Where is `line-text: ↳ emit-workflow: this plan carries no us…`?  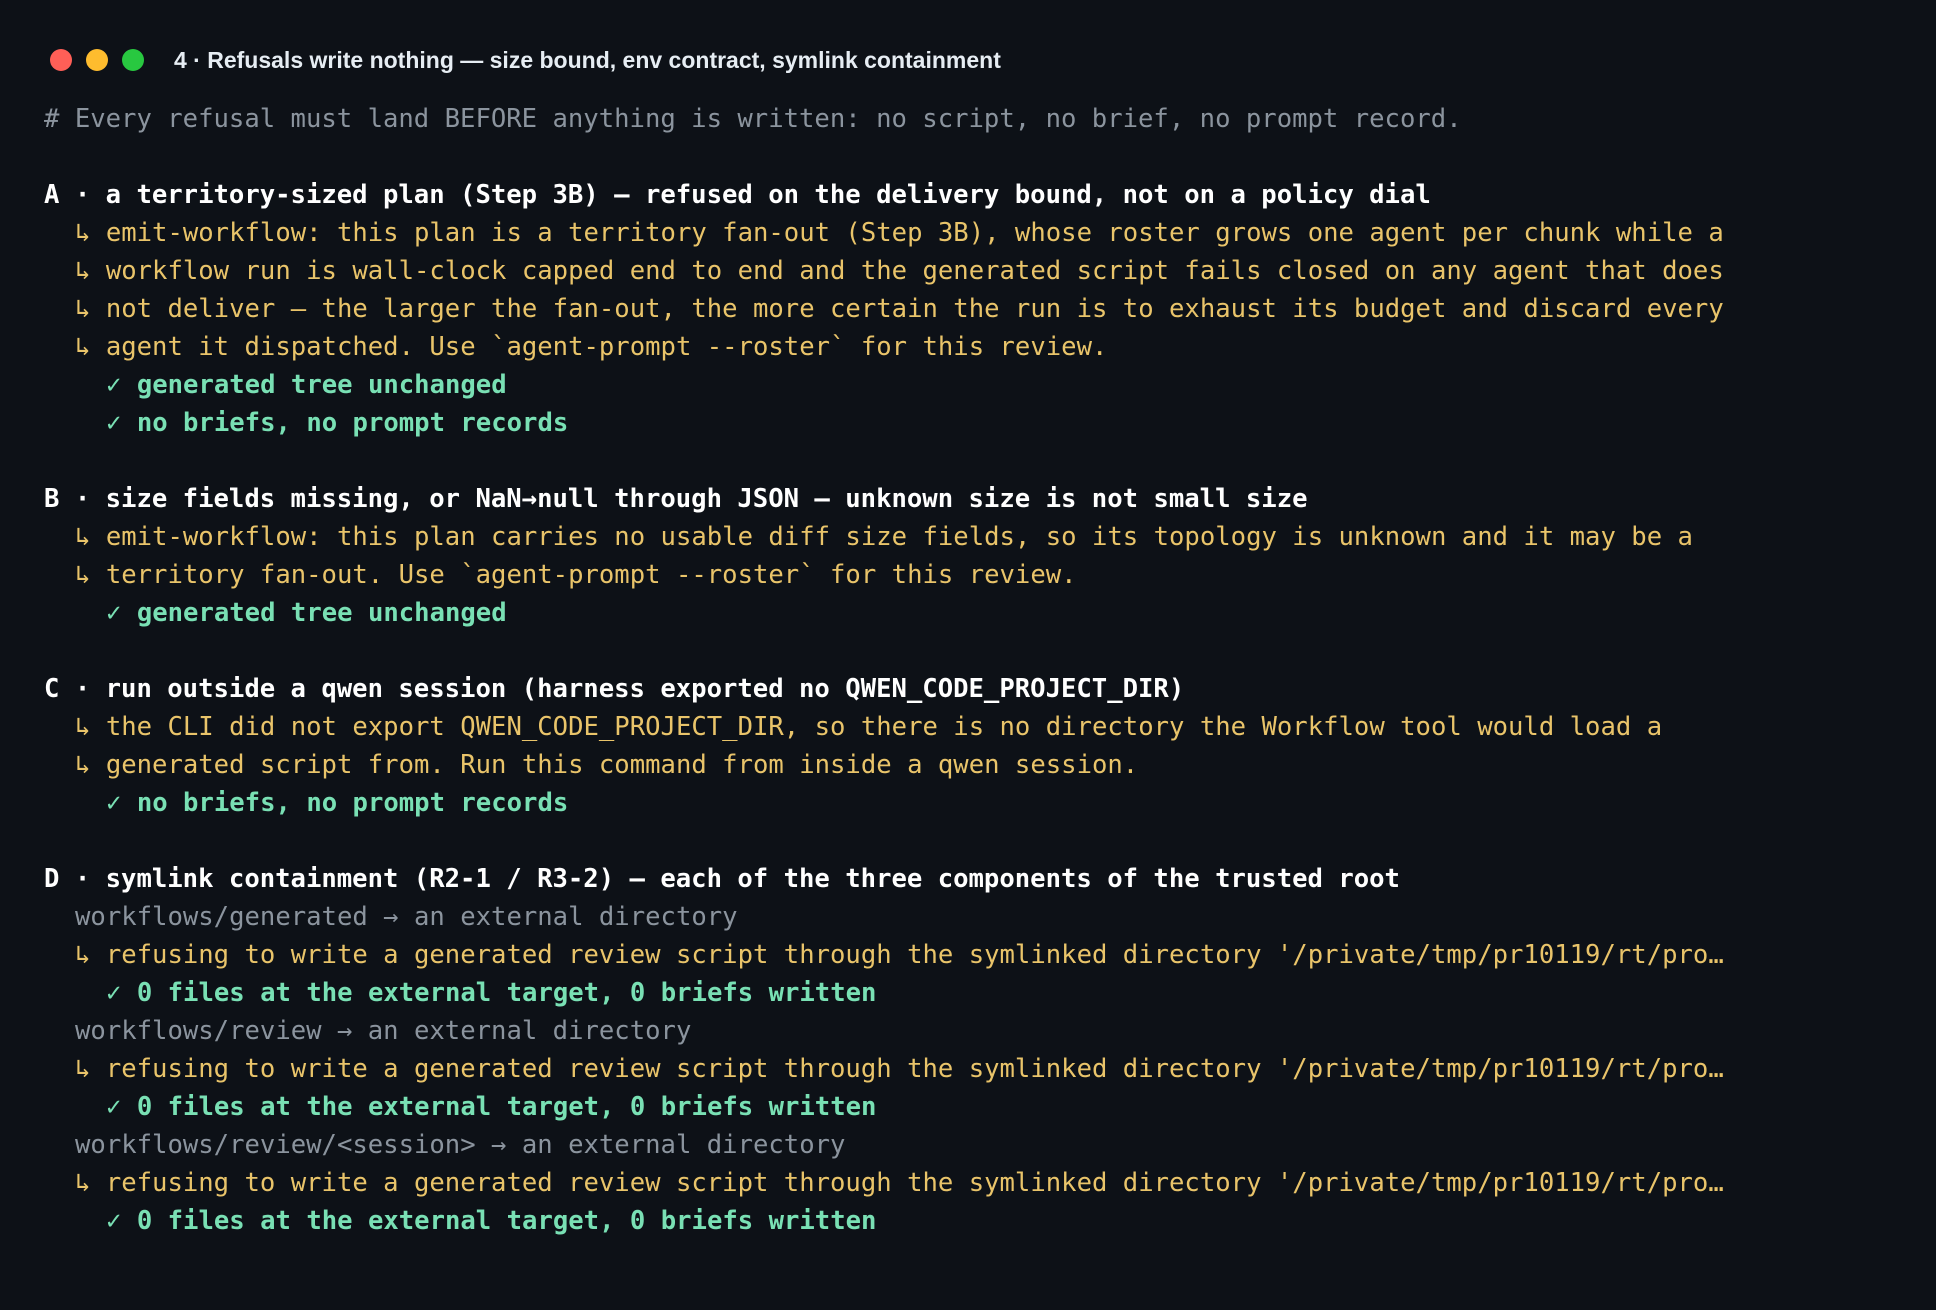
line-text: ↳ emit-workflow: this plan carries no us… is located at coordinates (884, 537).